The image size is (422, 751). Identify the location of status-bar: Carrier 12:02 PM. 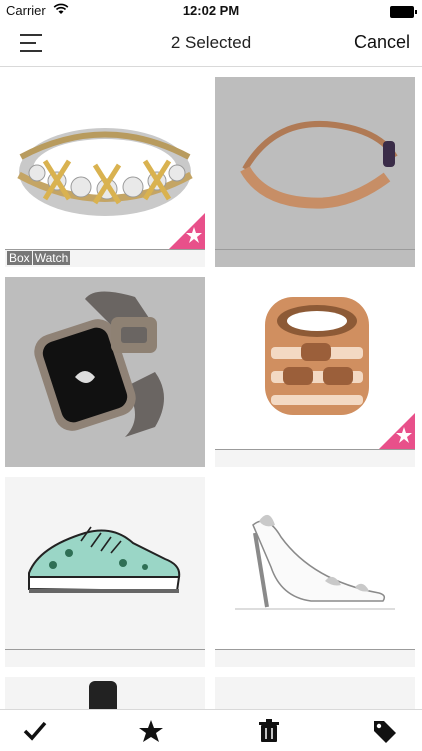
(211, 11).